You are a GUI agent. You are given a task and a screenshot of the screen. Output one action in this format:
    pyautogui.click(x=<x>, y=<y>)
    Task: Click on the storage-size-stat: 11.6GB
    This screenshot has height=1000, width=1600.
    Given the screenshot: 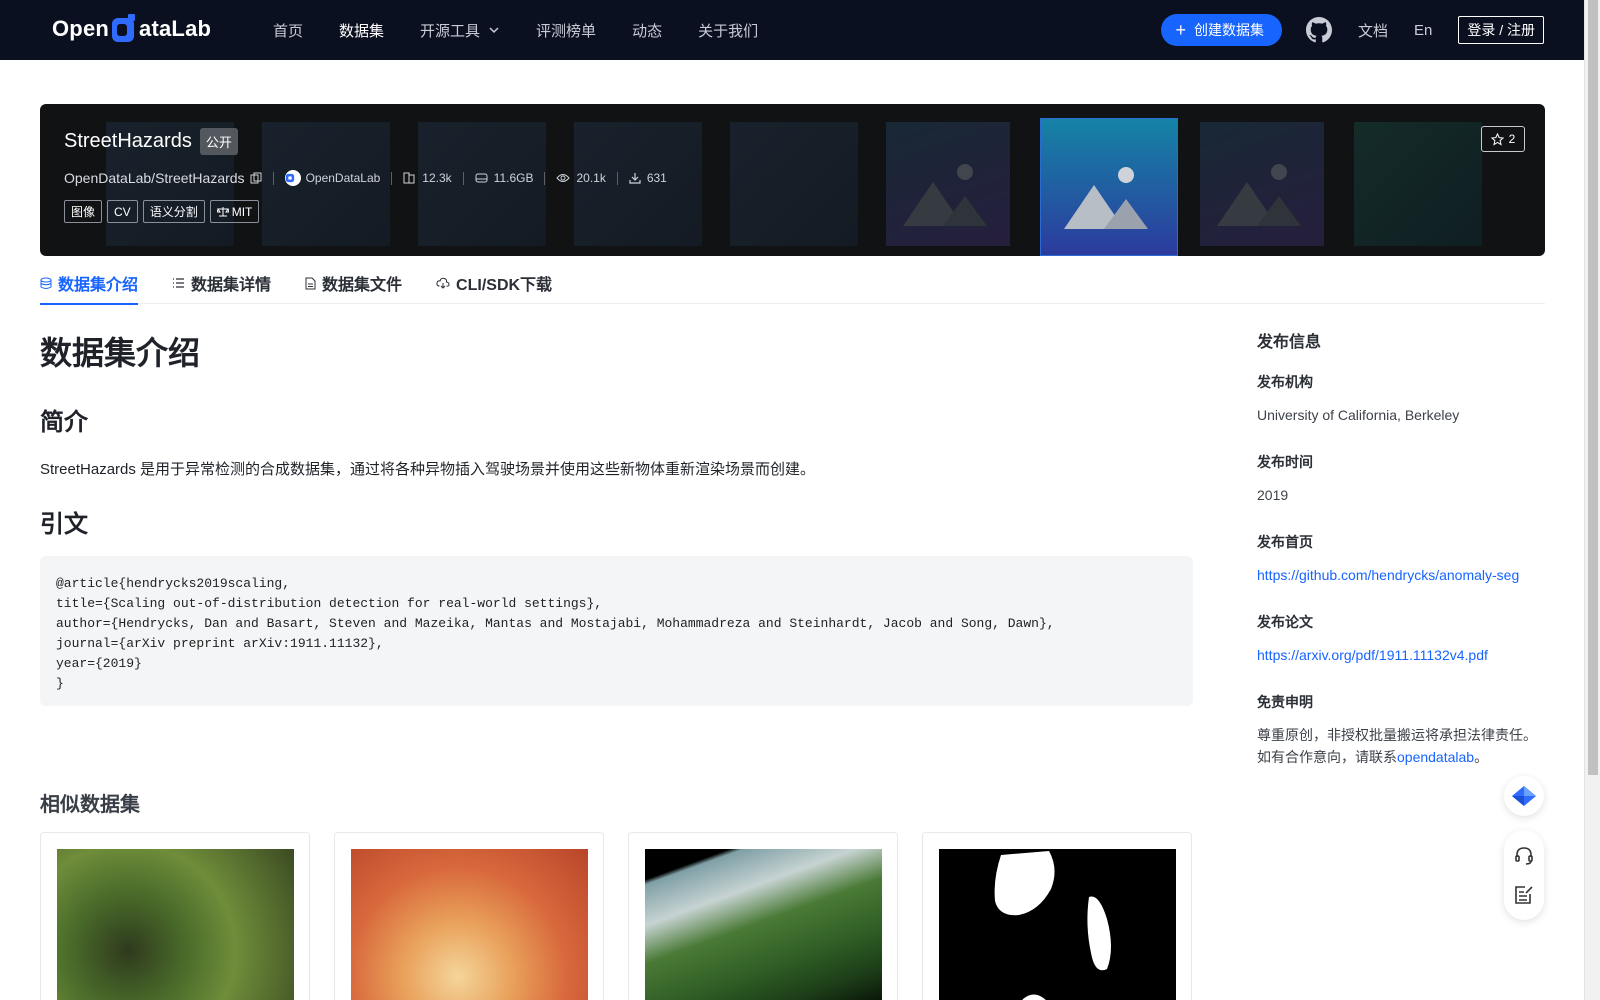 What is the action you would take?
    pyautogui.click(x=504, y=178)
    